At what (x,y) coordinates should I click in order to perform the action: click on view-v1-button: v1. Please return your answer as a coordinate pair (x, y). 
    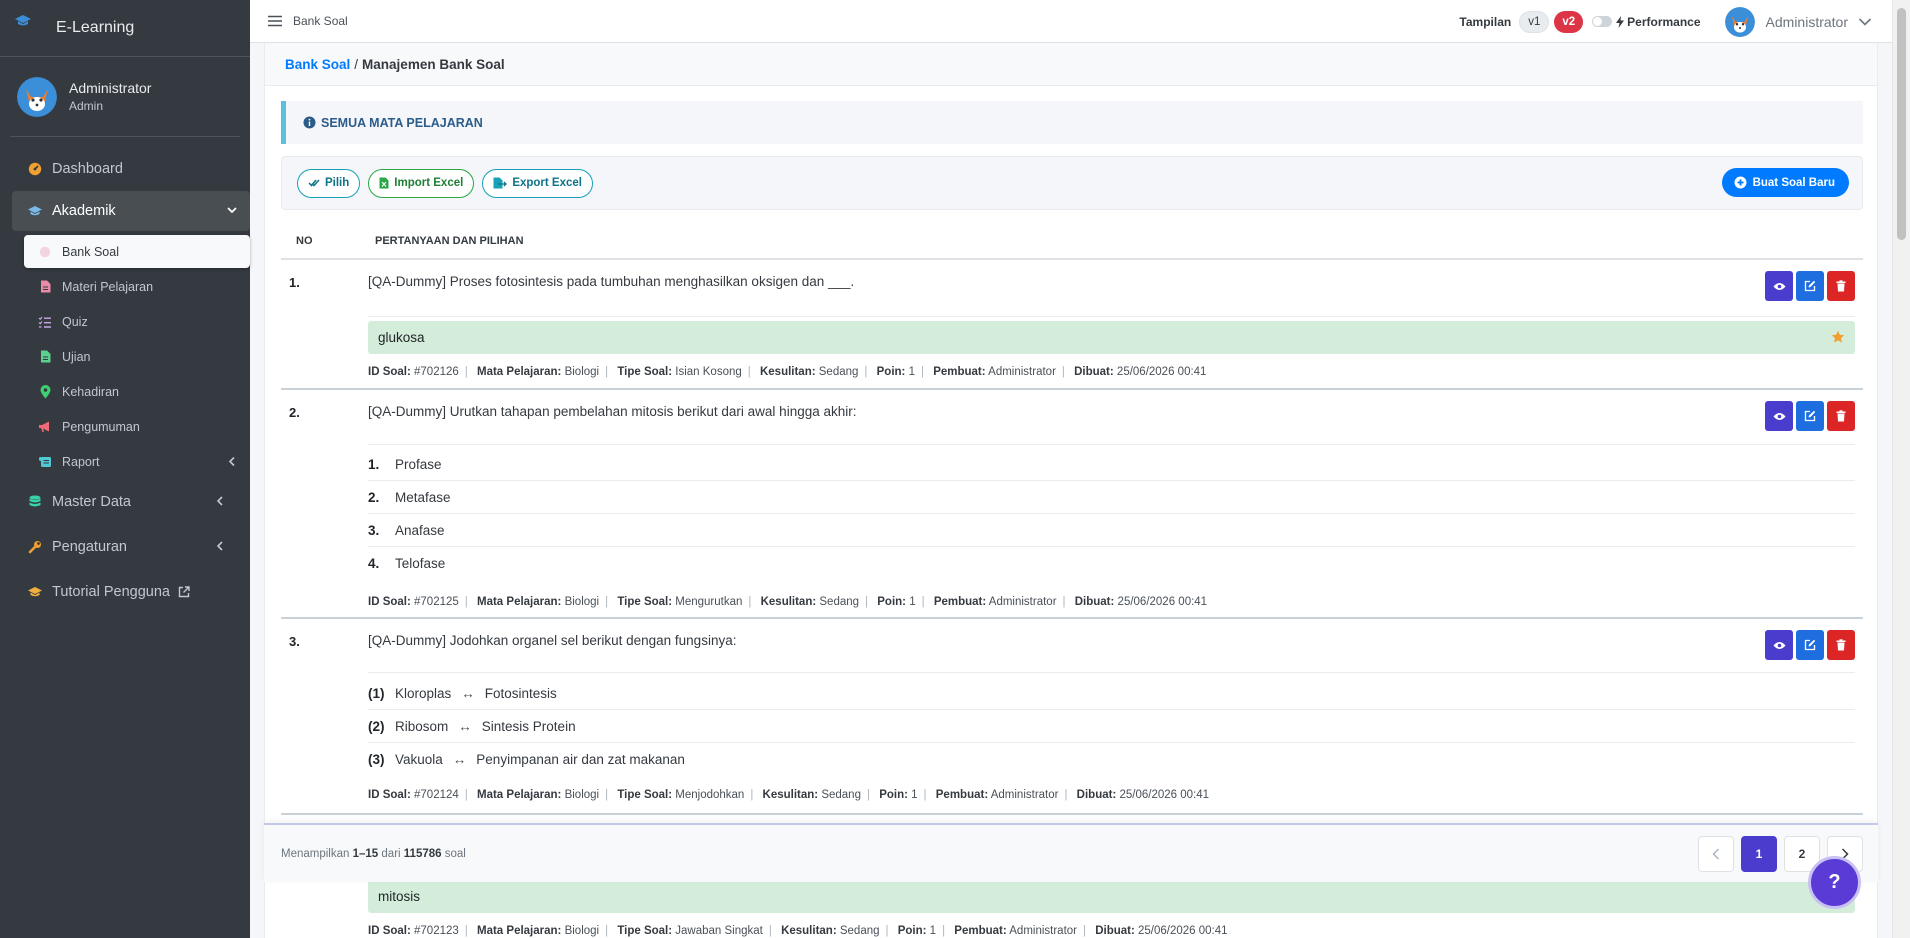
    Looking at the image, I should click on (1534, 21).